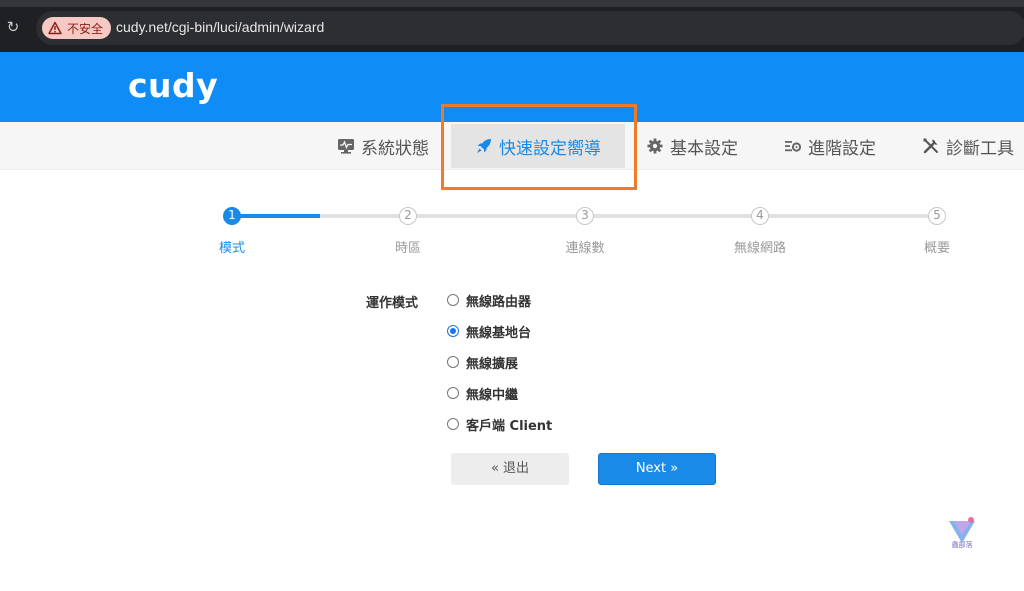  I want to click on step-1-label: 模式, so click(231, 248).